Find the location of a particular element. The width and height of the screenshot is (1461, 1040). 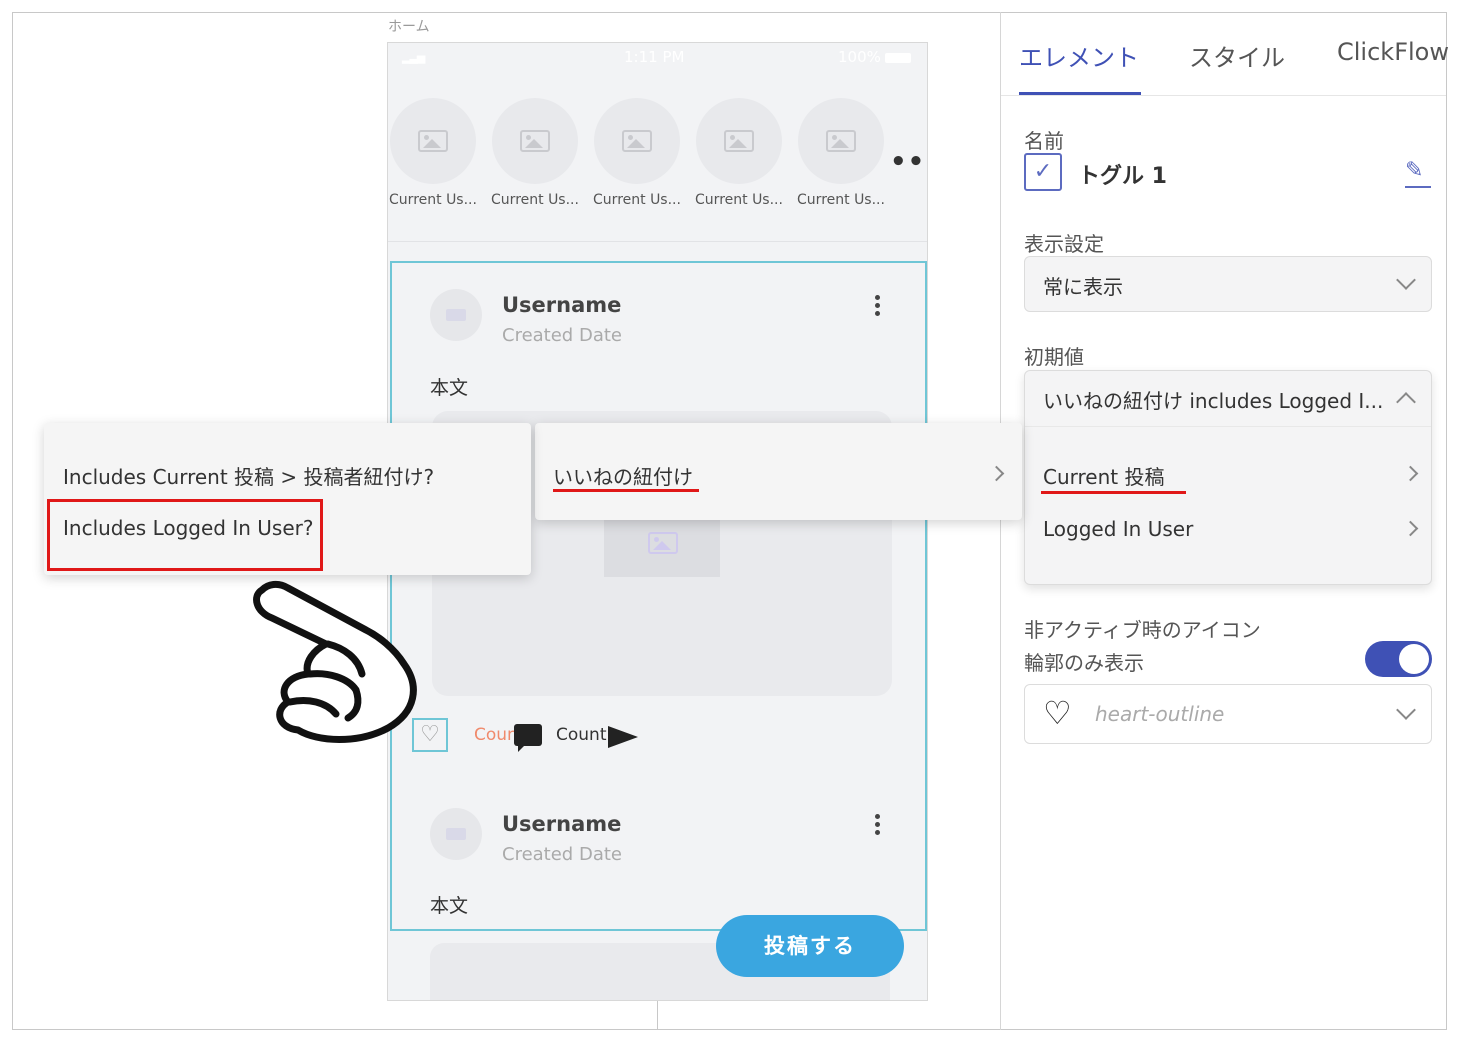

post-button: 投稿する is located at coordinates (810, 946).